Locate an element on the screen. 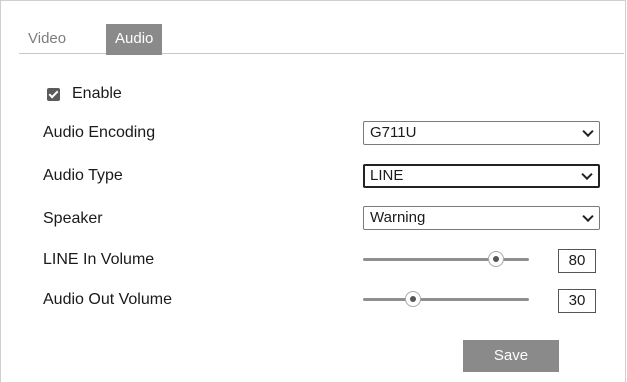 The width and height of the screenshot is (627, 382). line-in-volume-label: LINE In Volume is located at coordinates (99, 259).